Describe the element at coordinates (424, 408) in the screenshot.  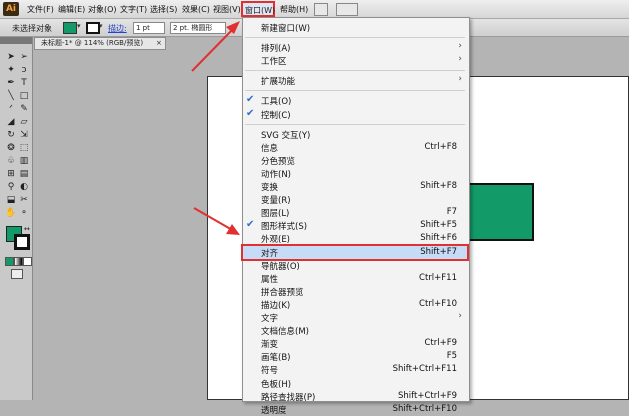
I see `menu-item-shortcut: Shift+Ctrl+F10` at that location.